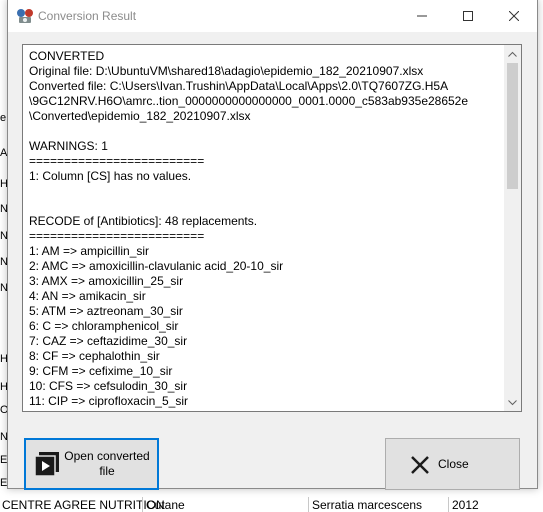 This screenshot has height=512, width=543. What do you see at coordinates (107, 471) in the screenshot?
I see `open-converted-label-line2: file` at bounding box center [107, 471].